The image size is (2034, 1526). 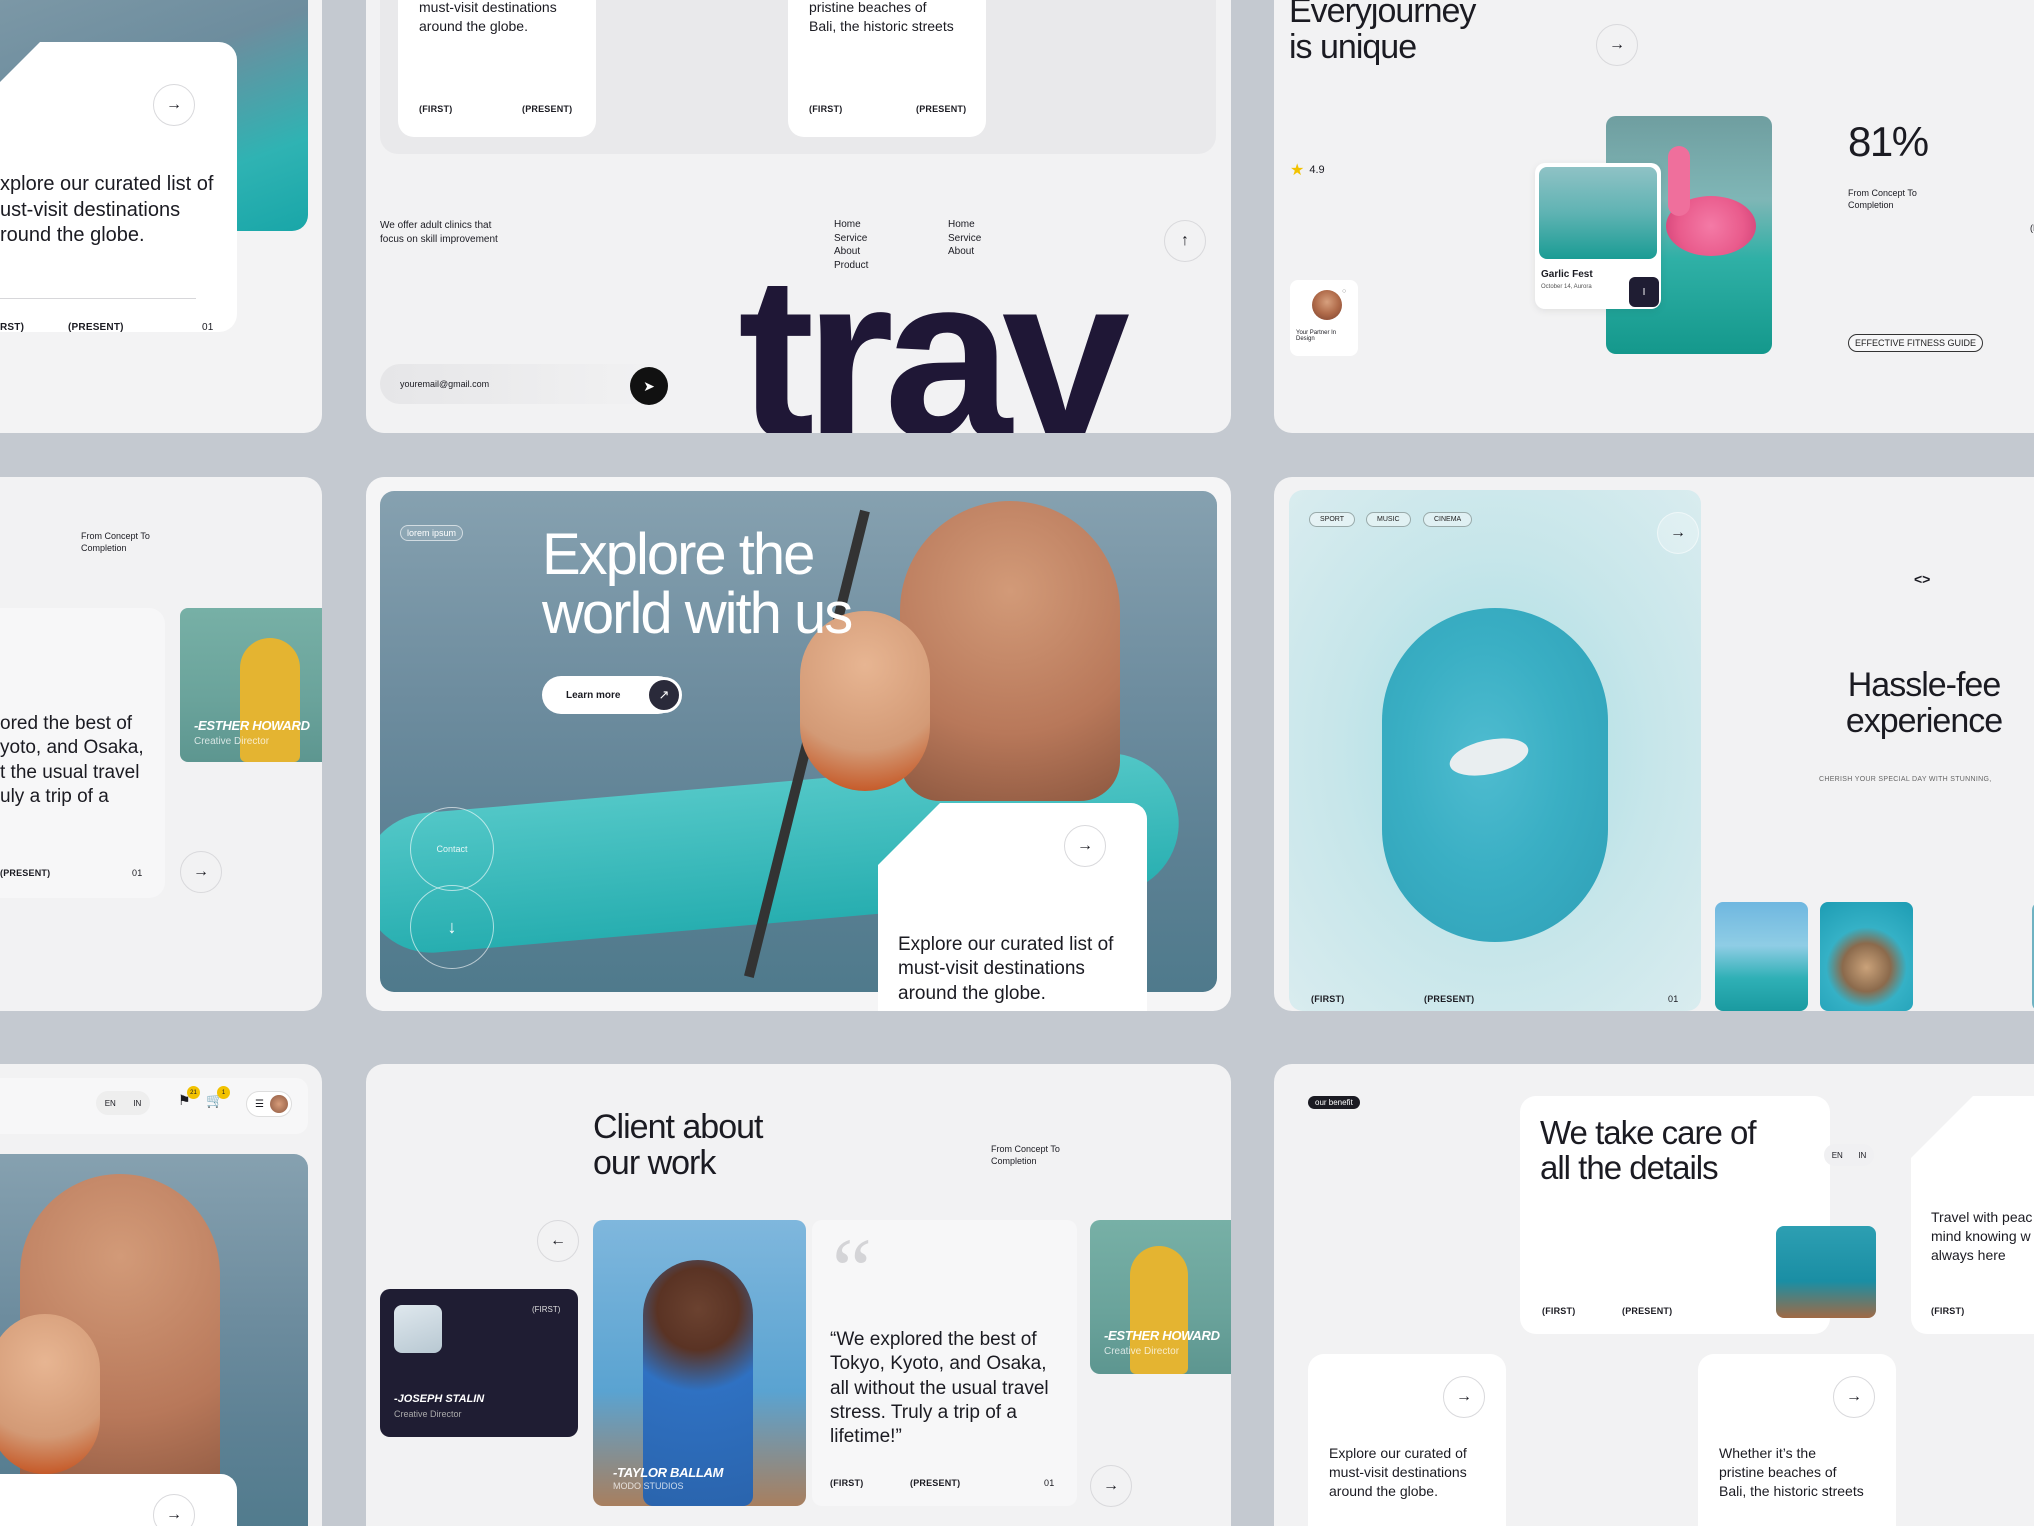 What do you see at coordinates (664, 695) in the screenshot?
I see `arrow-up-right-icon: ↗` at bounding box center [664, 695].